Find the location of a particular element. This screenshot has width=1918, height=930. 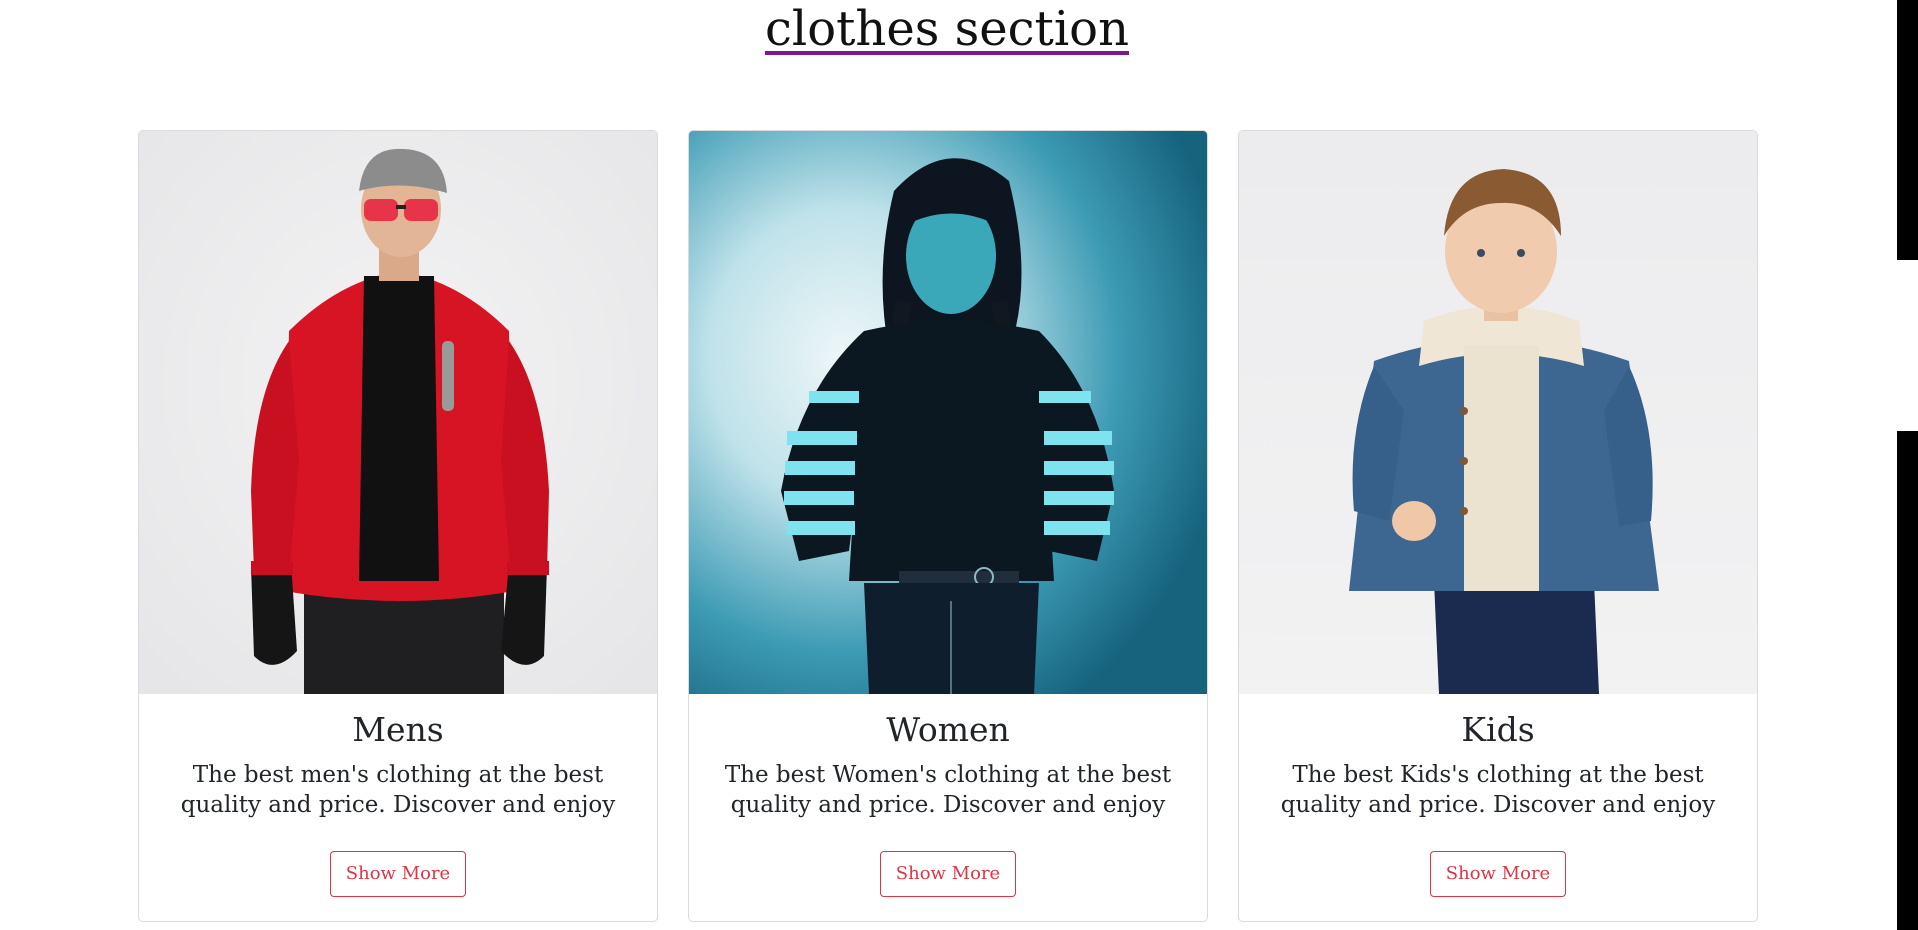

show-more-button-kids: Show More is located at coordinates (1498, 874).